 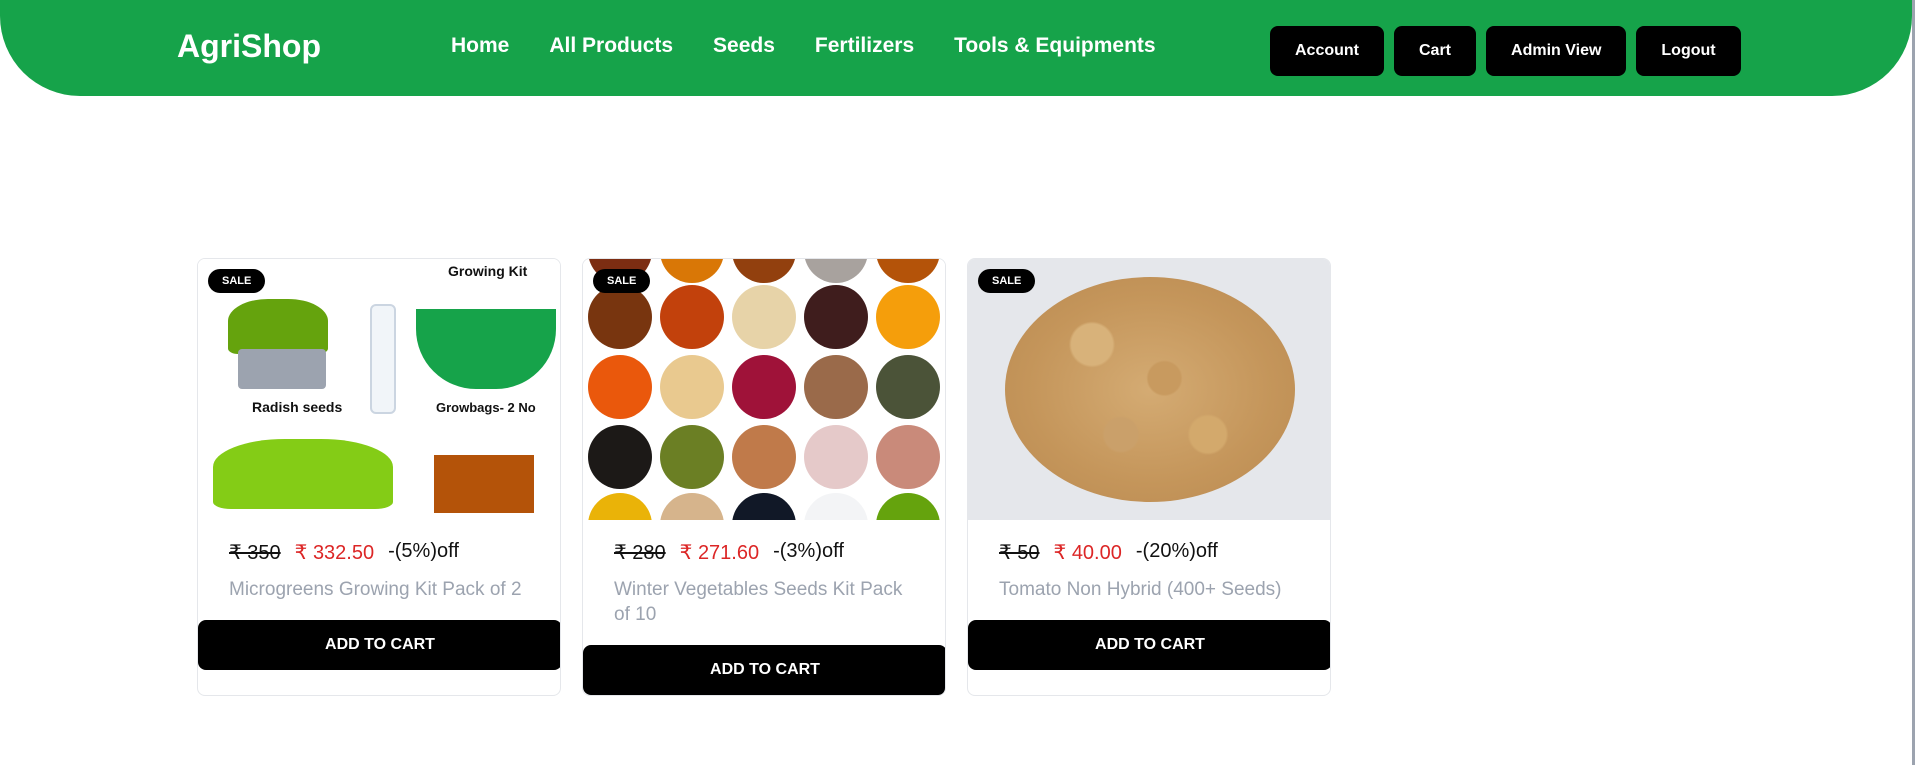 I want to click on discount-label: -(20%)off, so click(x=1176, y=551).